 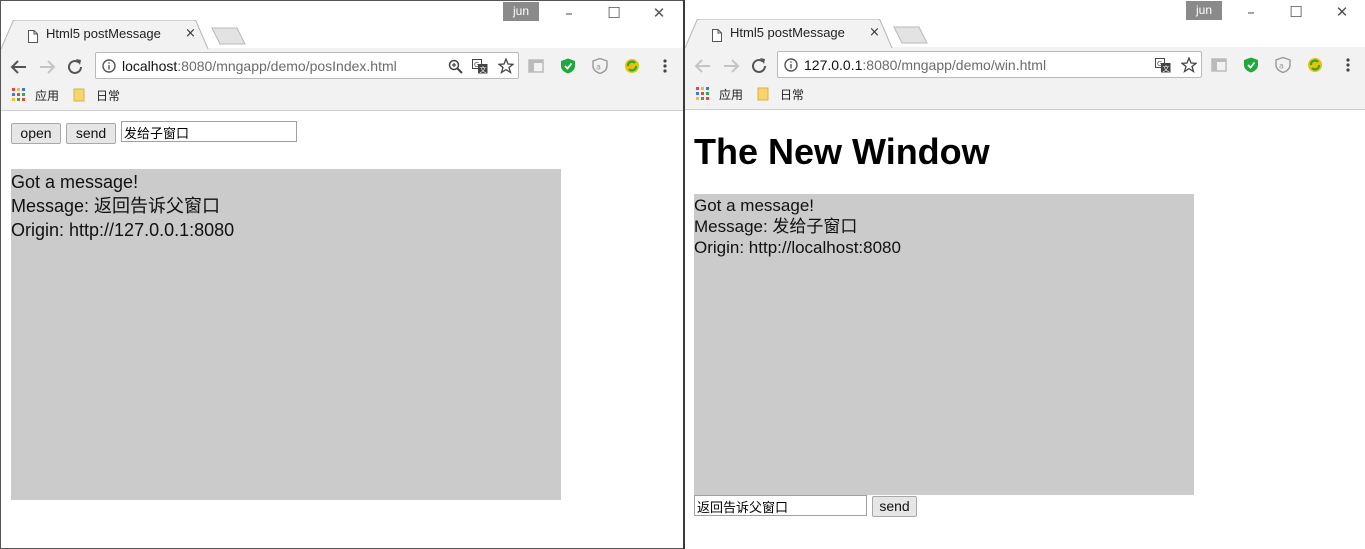 What do you see at coordinates (36, 133) in the screenshot?
I see `open-button: open` at bounding box center [36, 133].